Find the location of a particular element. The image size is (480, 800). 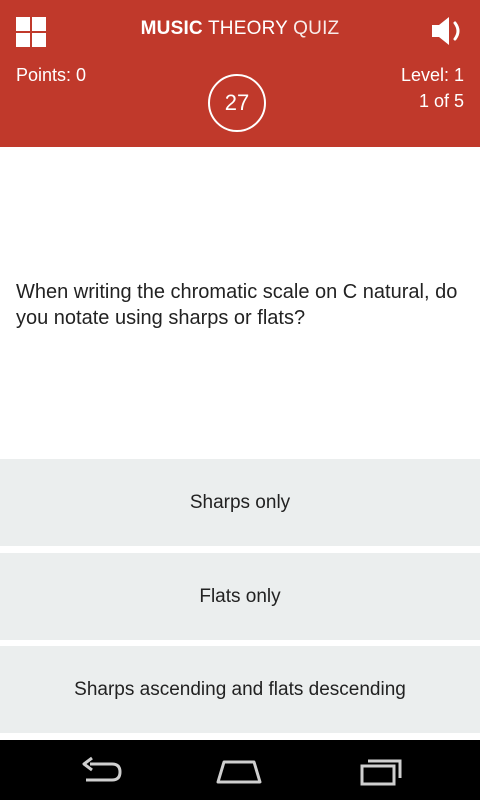

app-title-end: QUIZ is located at coordinates (316, 28).